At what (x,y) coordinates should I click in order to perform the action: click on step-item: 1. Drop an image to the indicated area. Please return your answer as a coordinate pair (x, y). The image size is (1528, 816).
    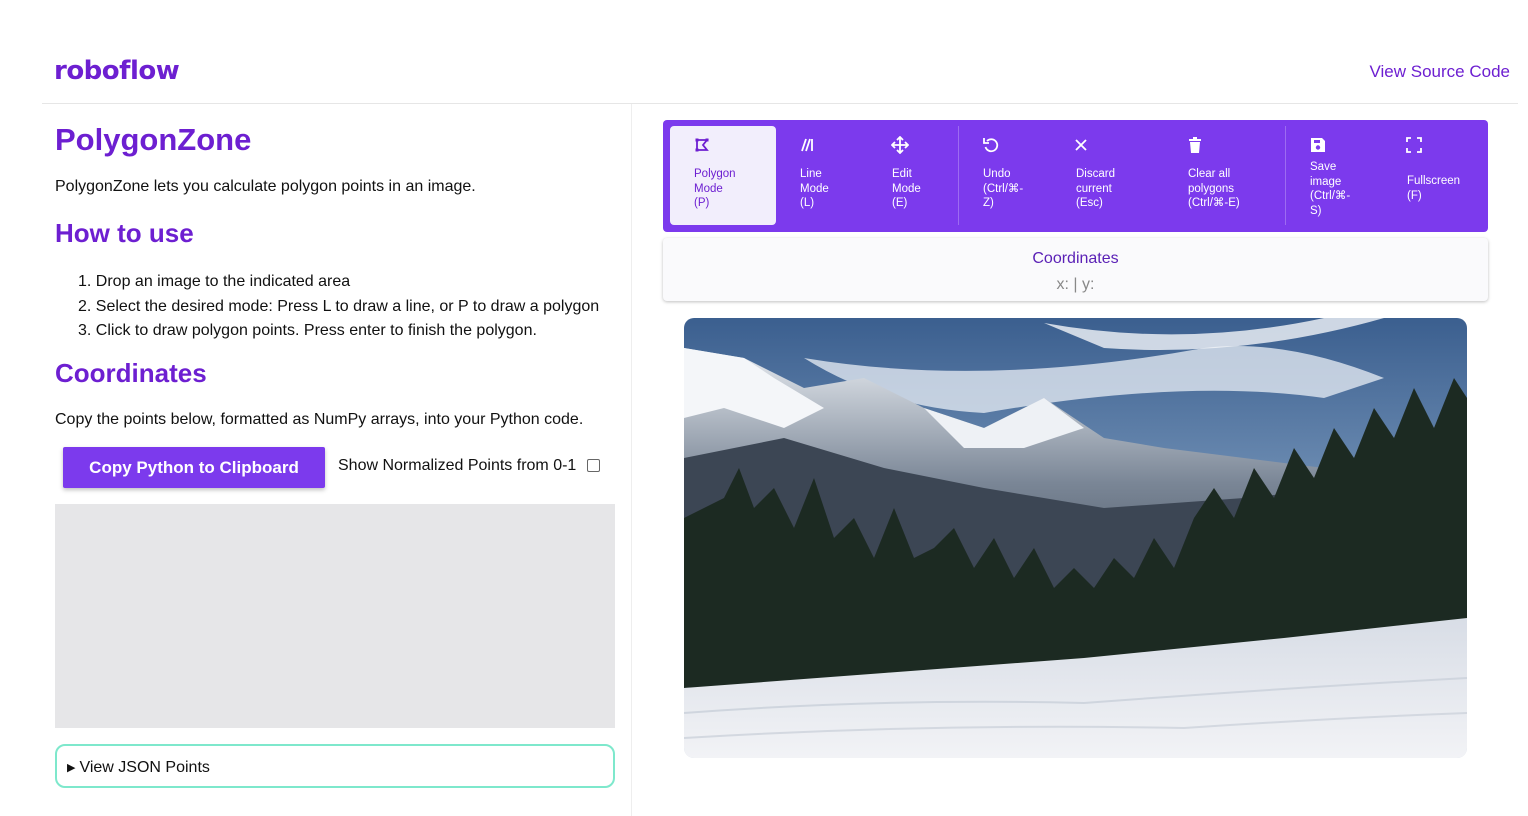
    Looking at the image, I should click on (214, 281).